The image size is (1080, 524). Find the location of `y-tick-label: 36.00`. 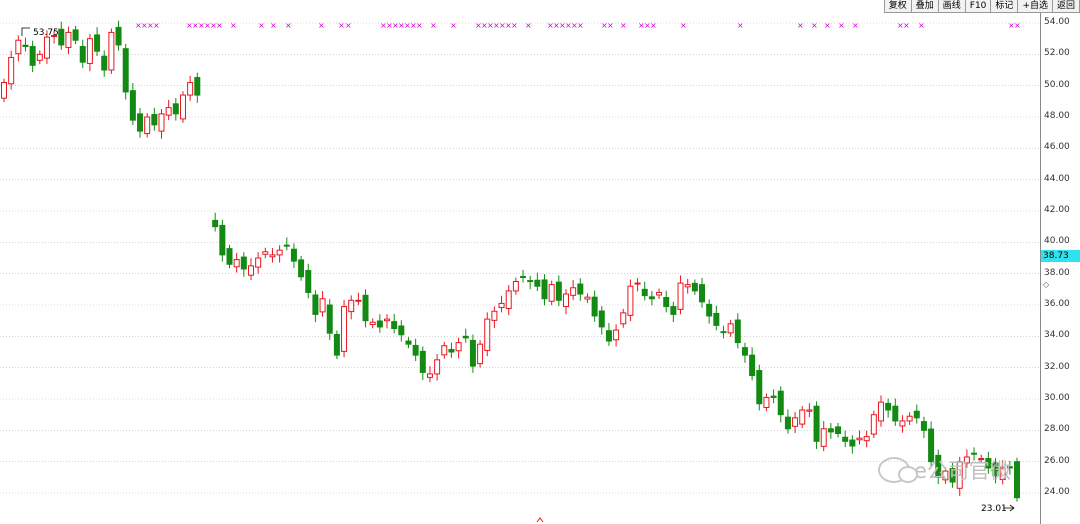

y-tick-label: 36.00 is located at coordinates (1057, 304).